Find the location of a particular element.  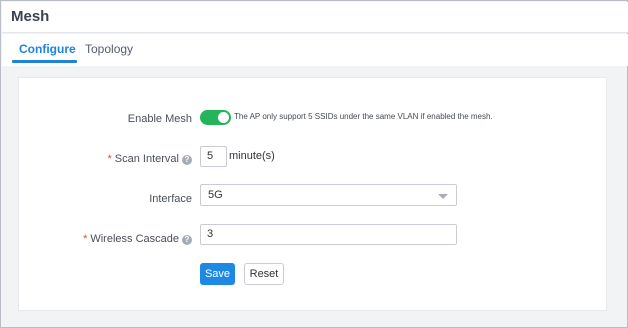

reset-button: Reset is located at coordinates (264, 274).